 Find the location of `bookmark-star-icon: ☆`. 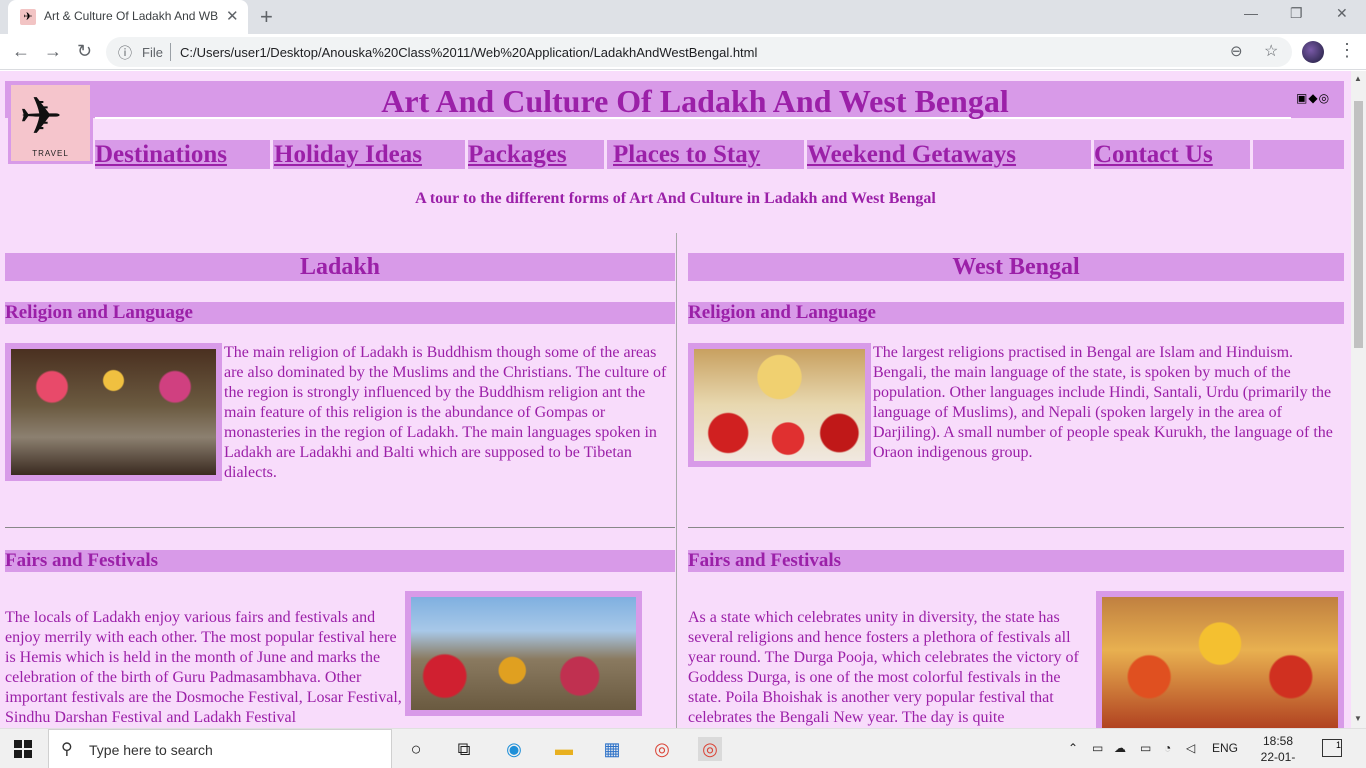

bookmark-star-icon: ☆ is located at coordinates (1271, 51).